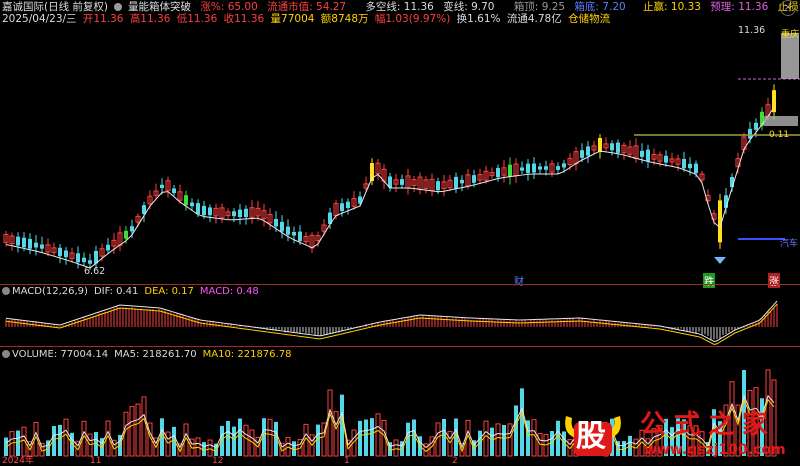 The width and height of the screenshot is (800, 466). What do you see at coordinates (229, 291) in the screenshot?
I see `macd-value: MACD: 0.48` at bounding box center [229, 291].